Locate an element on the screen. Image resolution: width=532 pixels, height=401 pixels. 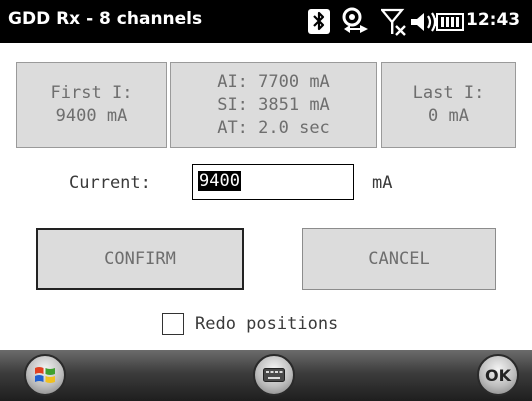
current-input: 9400 is located at coordinates (273, 182).